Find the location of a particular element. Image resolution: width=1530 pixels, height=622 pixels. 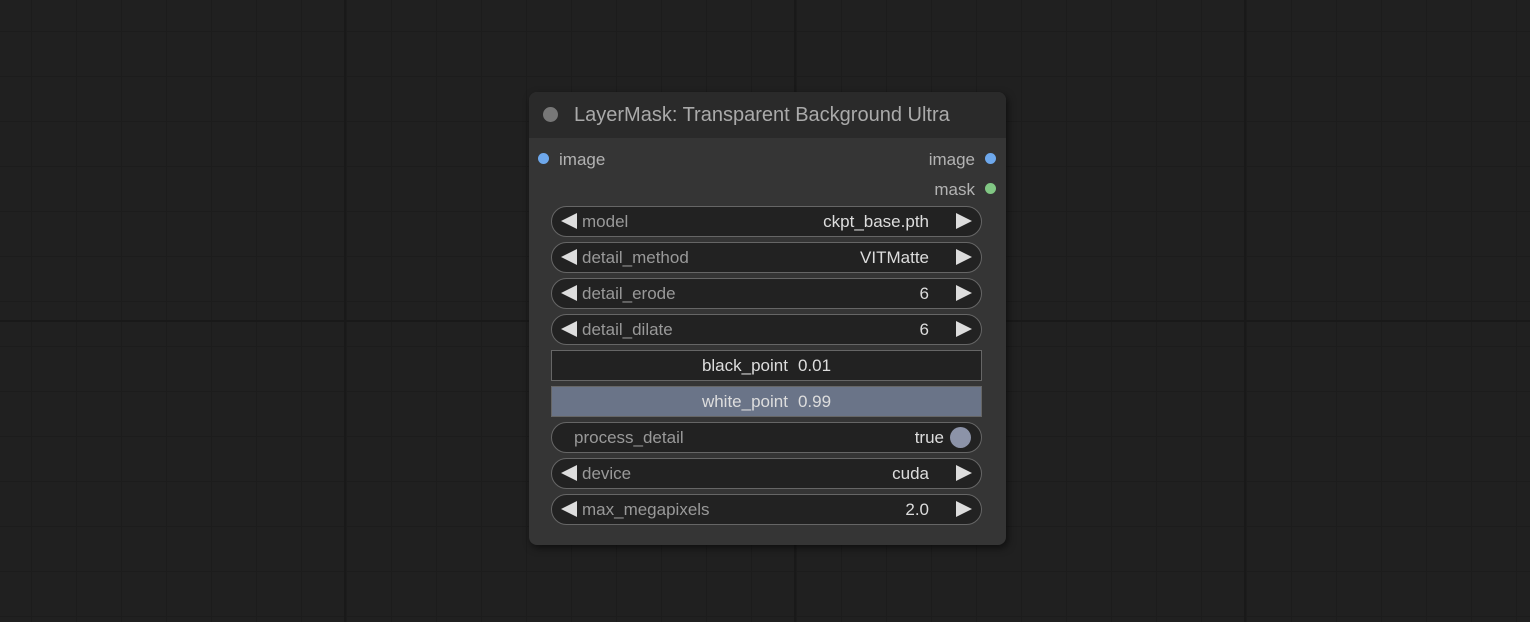

detail-erode-value: 6 is located at coordinates (924, 293).